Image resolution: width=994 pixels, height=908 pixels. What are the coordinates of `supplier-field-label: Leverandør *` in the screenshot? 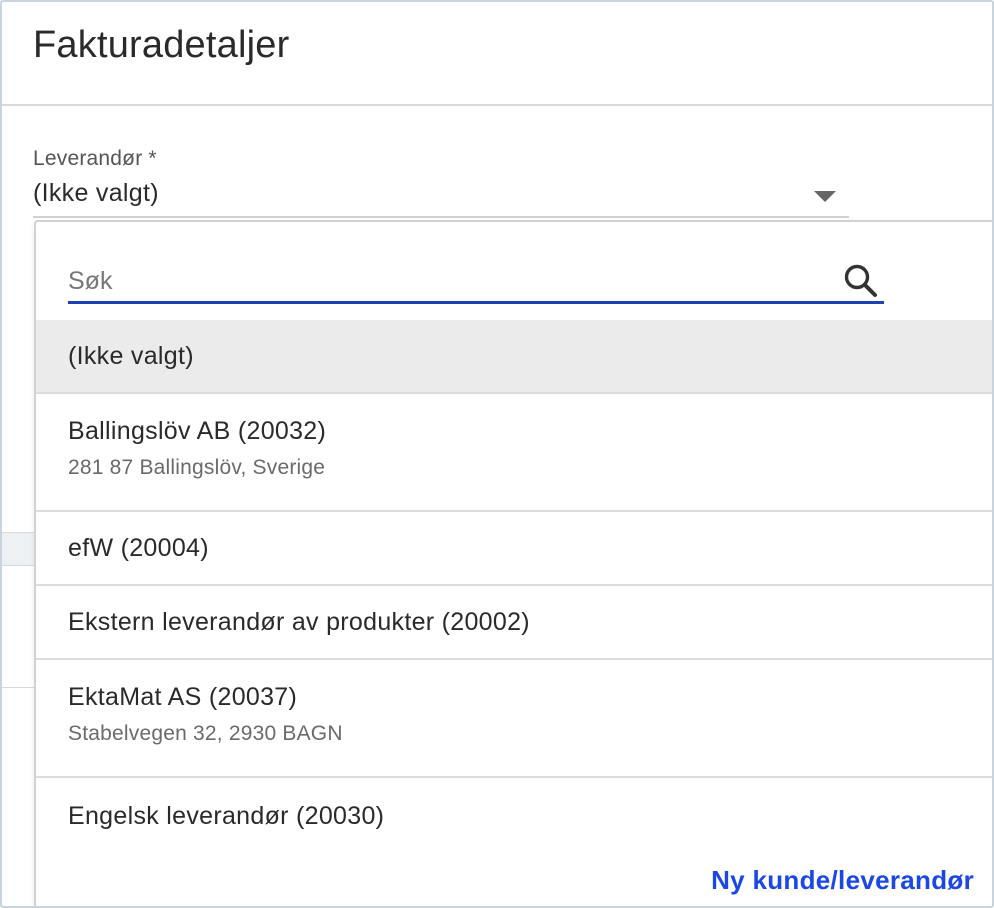 It's located at (95, 158).